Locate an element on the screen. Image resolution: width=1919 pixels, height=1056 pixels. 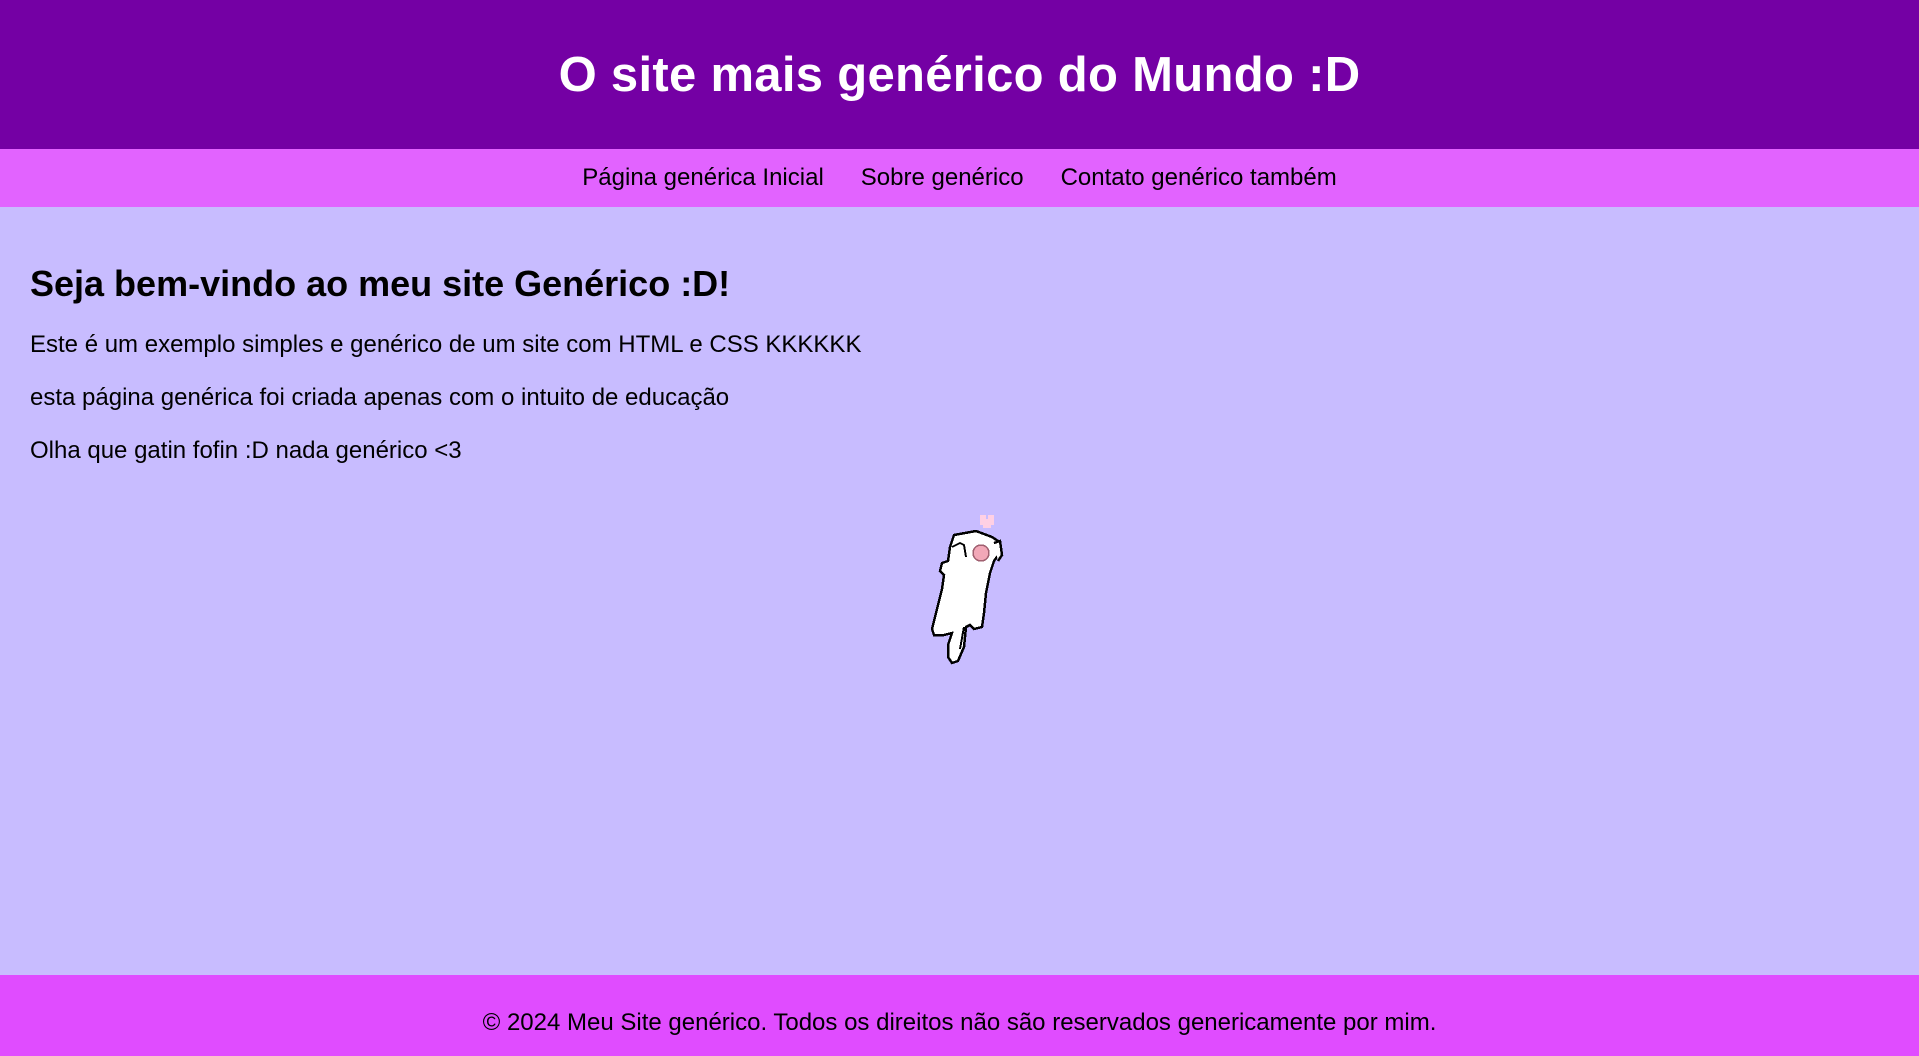
site-title: O site mais genérico do Mundo :D is located at coordinates (959, 74).